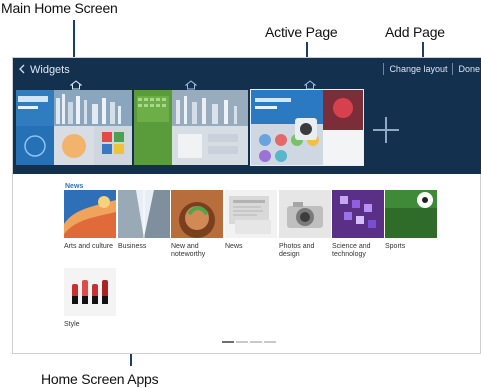 The width and height of the screenshot is (481, 389). I want to click on header-actions: Change layout Done, so click(429, 69).